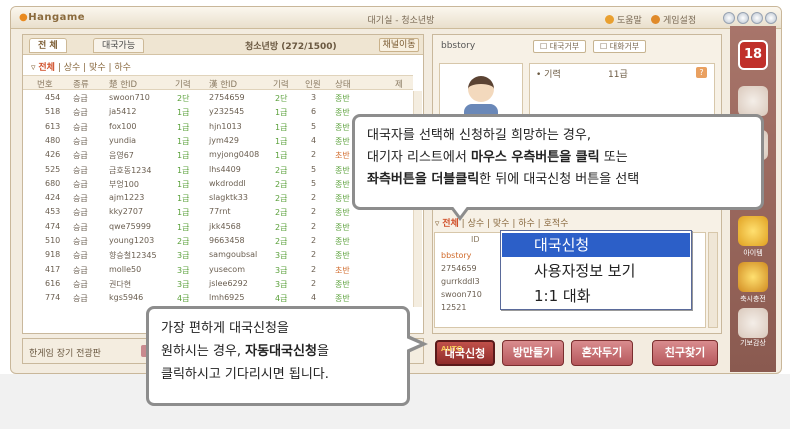 This screenshot has height=429, width=790. What do you see at coordinates (596, 296) in the screenshot?
I see `menu-item-private-chat: 1:1 대화` at bounding box center [596, 296].